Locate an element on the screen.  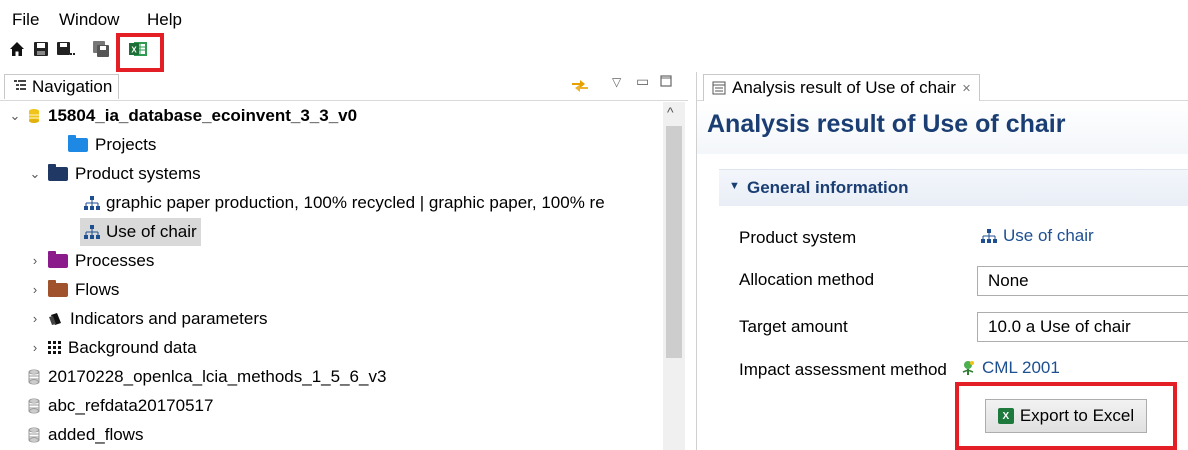
tree-item-label: Indicators and parameters is located at coordinates (169, 318).